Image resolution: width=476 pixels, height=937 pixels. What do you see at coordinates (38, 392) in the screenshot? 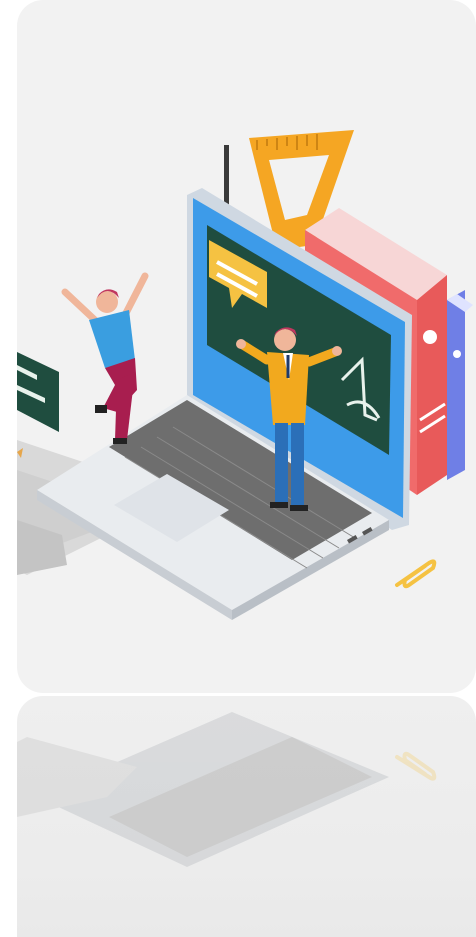
I see `side-chalkboard` at bounding box center [38, 392].